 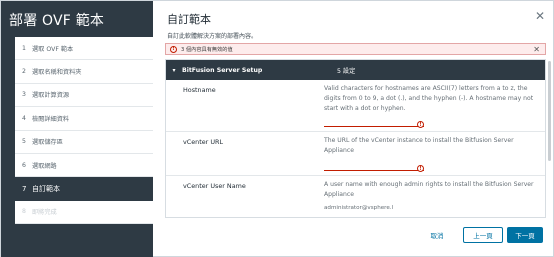 What do you see at coordinates (57, 21) in the screenshot?
I see `wizard-title: 部署 OVF 範本` at bounding box center [57, 21].